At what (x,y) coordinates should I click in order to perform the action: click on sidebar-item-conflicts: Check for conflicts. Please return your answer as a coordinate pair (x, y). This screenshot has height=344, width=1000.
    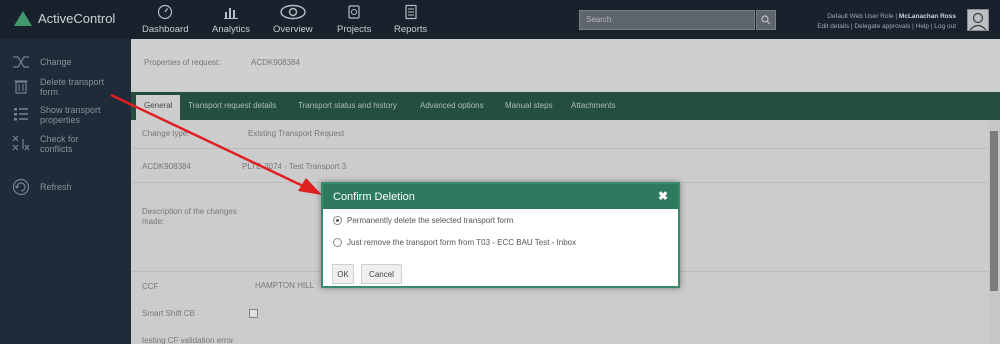
    Looking at the image, I should click on (55, 144).